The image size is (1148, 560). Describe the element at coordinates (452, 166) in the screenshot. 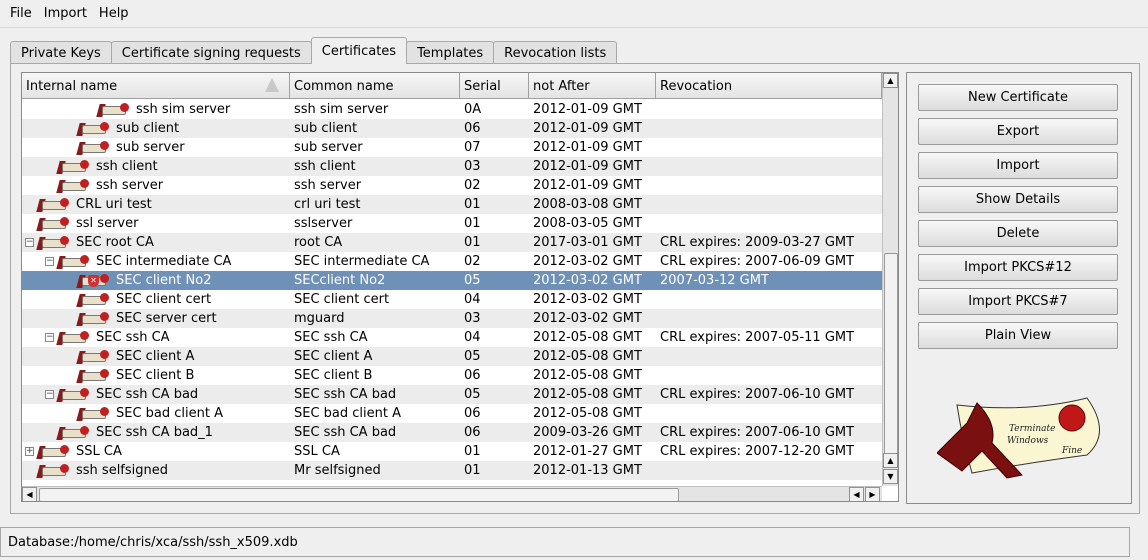

I see `table-row: ssh client ssh client 03 2012-01-09 GMT` at that location.